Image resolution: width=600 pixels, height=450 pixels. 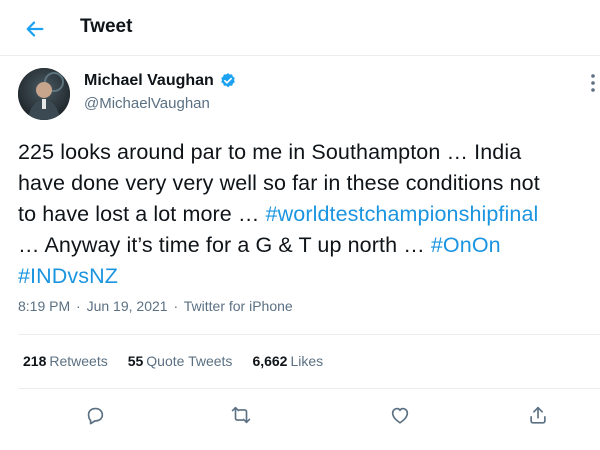 I want to click on quote-tweets-stat: 55 Quote Tweets, so click(x=180, y=361).